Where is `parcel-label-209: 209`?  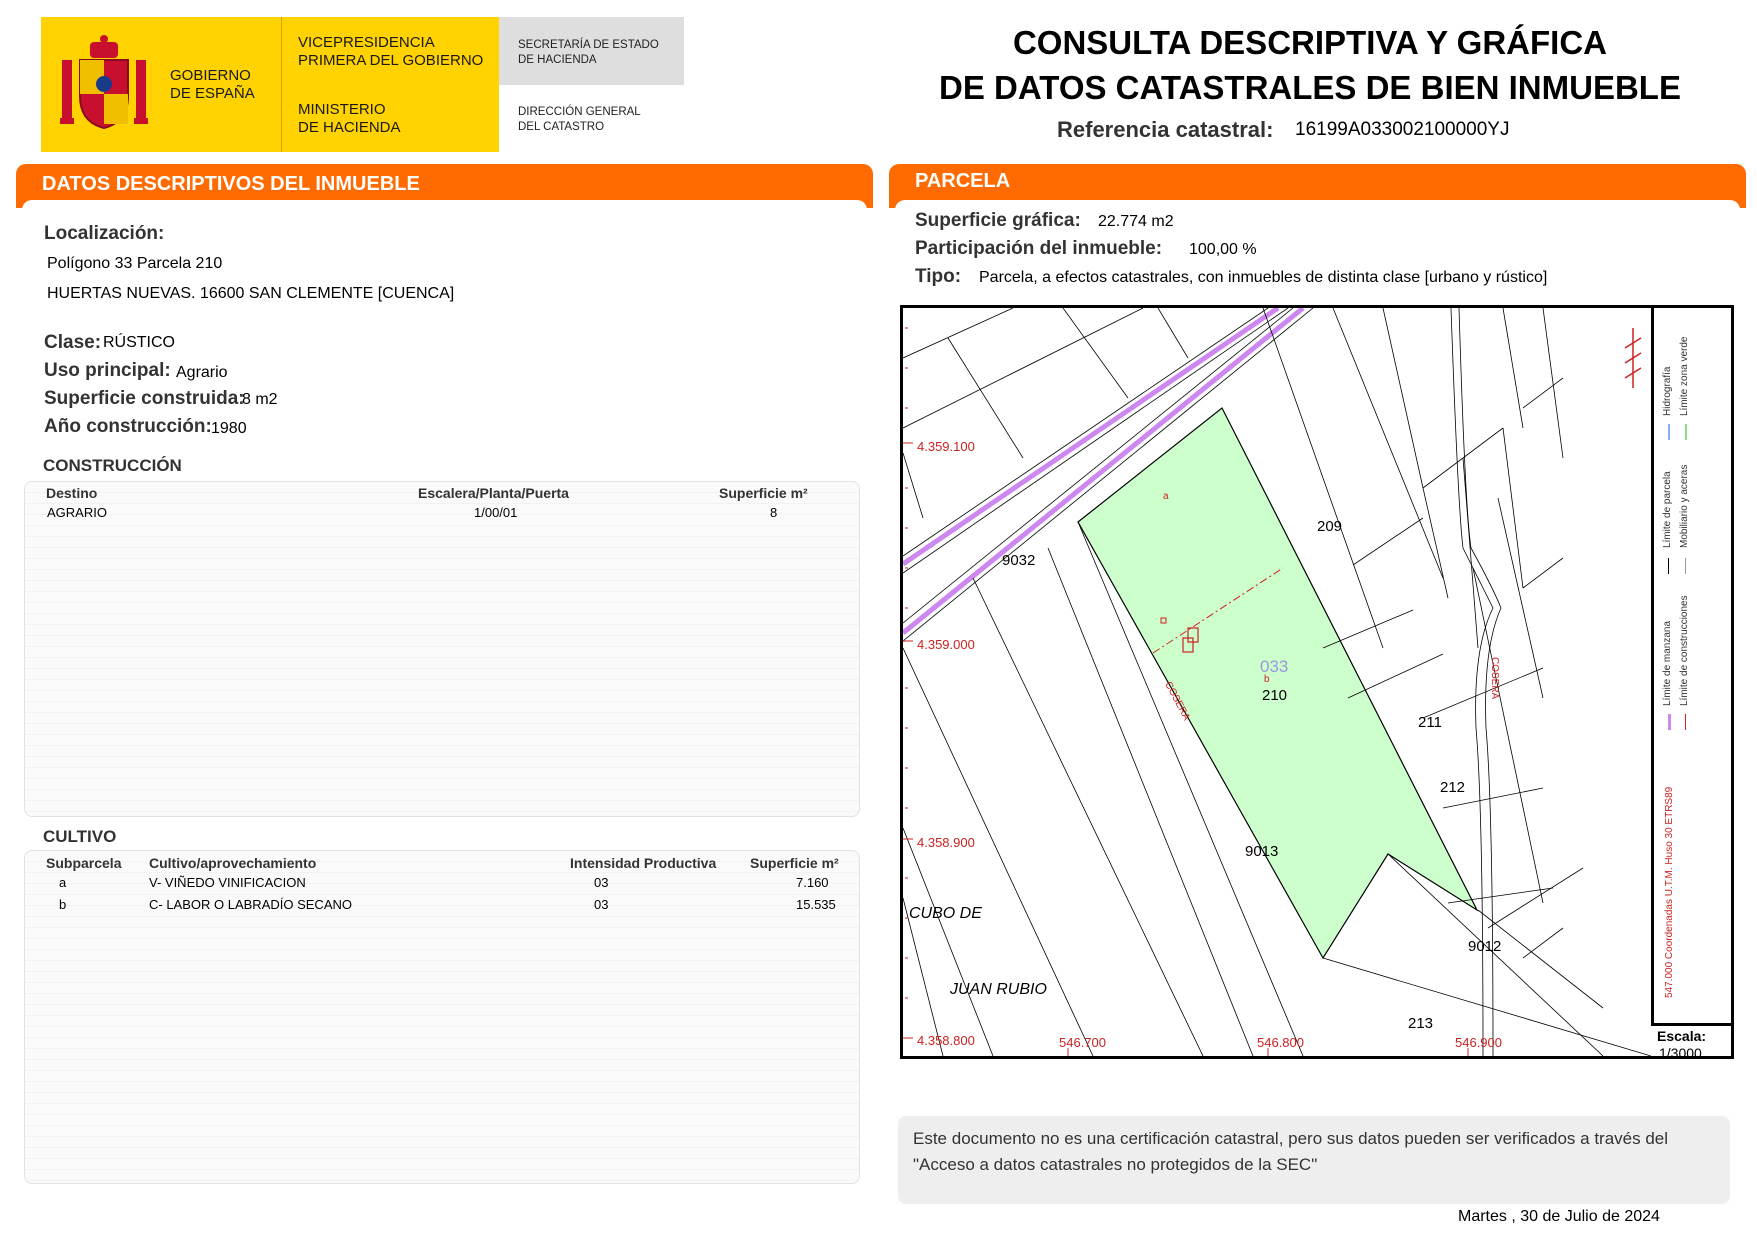
parcel-label-209: 209 is located at coordinates (1330, 526).